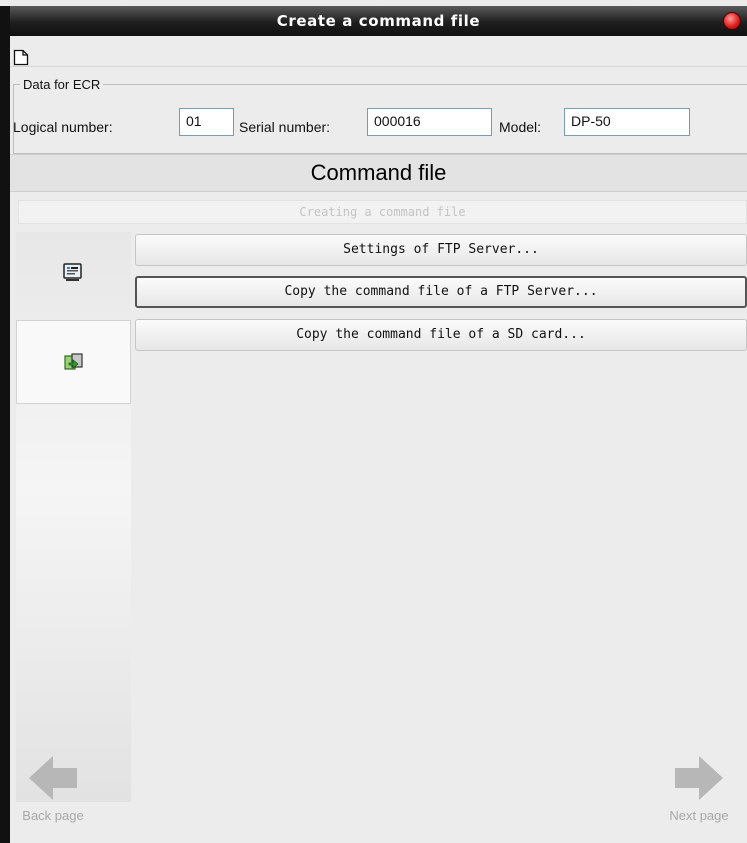  I want to click on serial-number-field: 000016, so click(429, 122).